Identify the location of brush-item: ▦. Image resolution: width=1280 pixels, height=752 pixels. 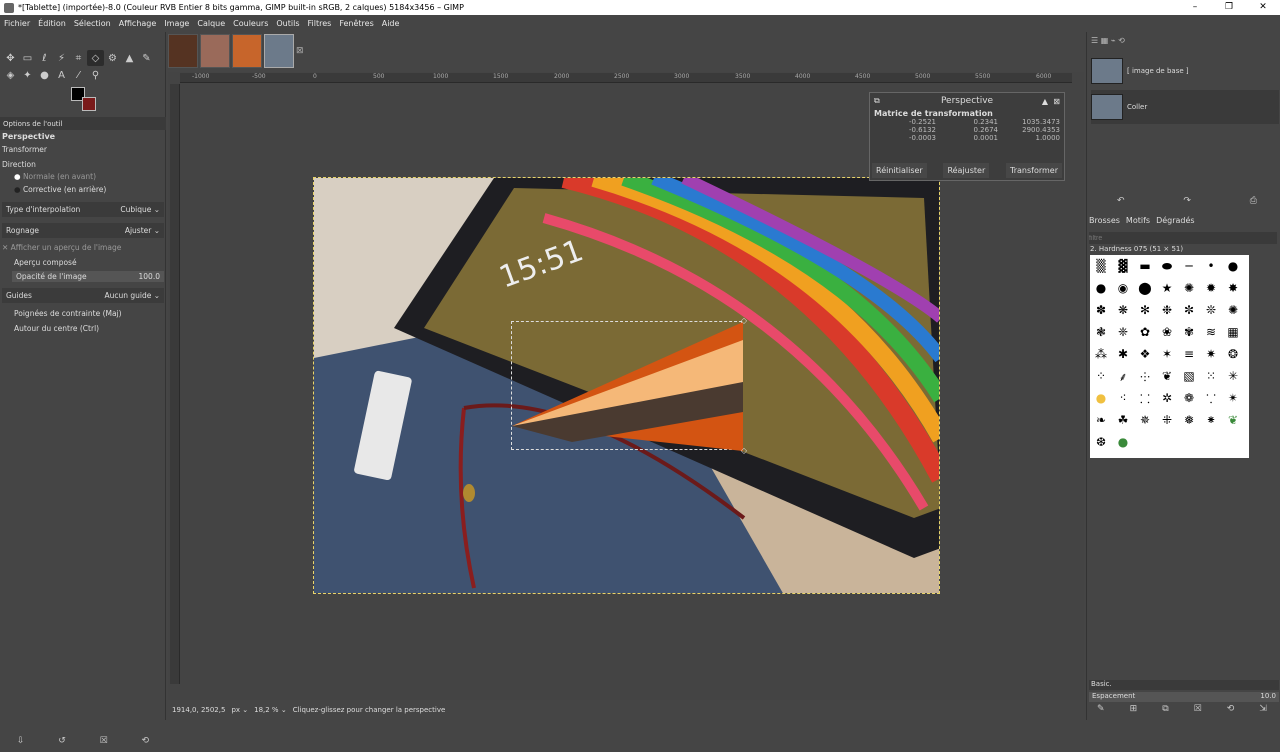
(1233, 332).